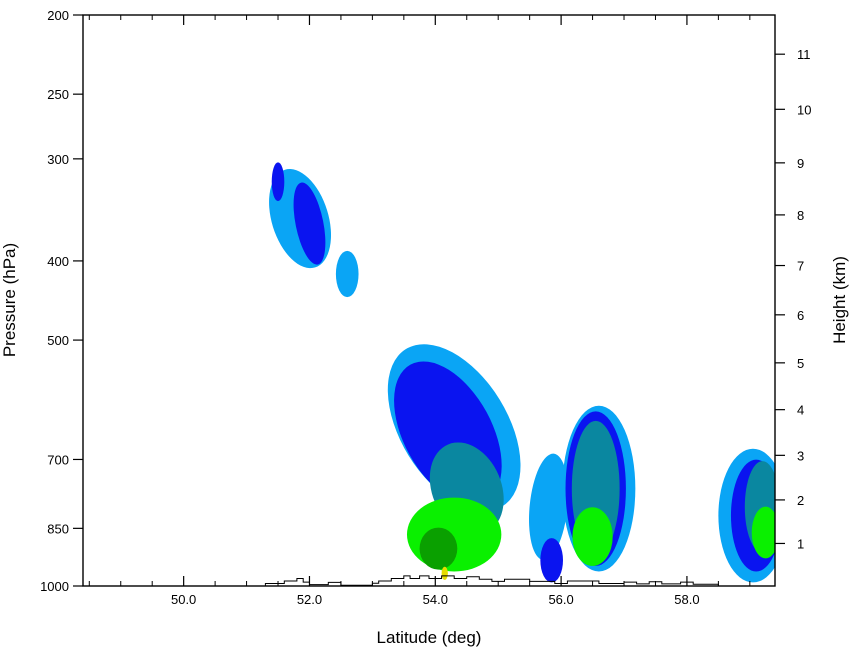  Describe the element at coordinates (800, 266) in the screenshot. I see `y2-tick-label: 7` at that location.